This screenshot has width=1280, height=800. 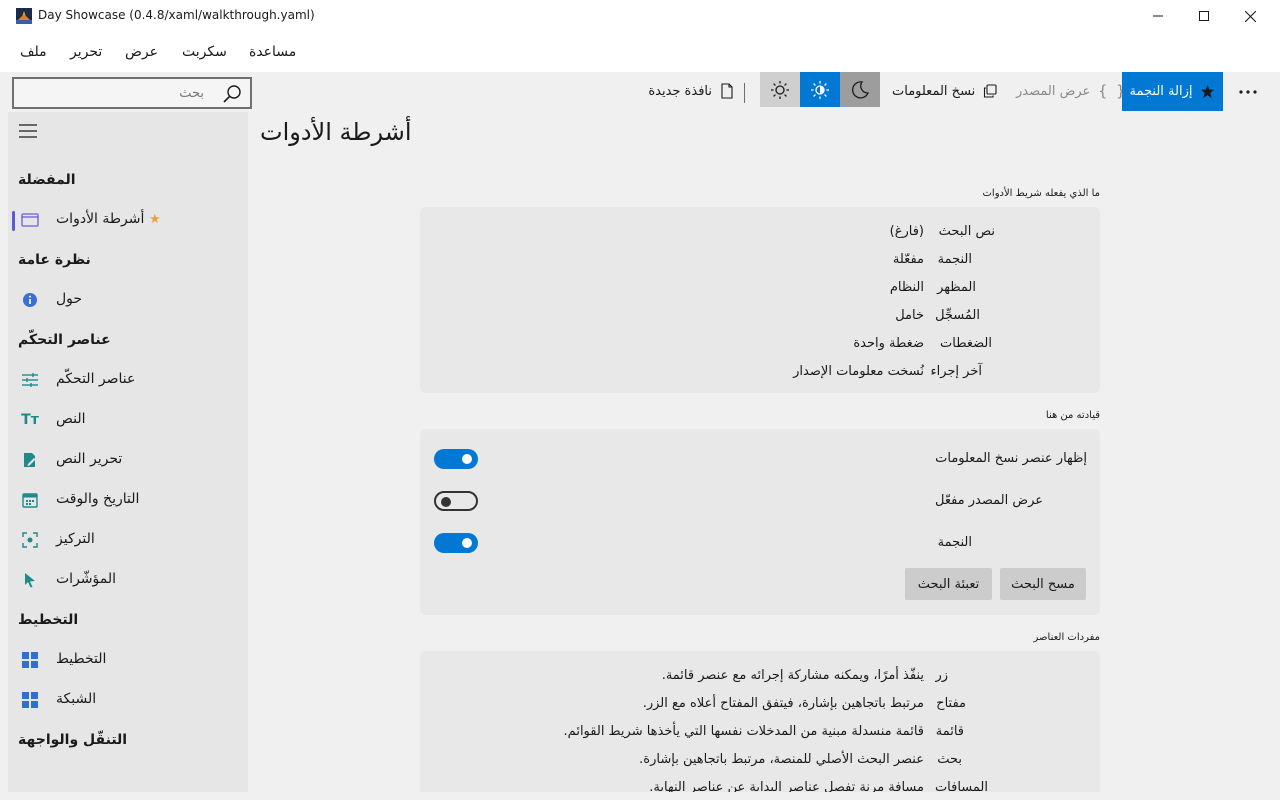 What do you see at coordinates (128, 300) in the screenshot?
I see `sidebar-item-about: حول` at bounding box center [128, 300].